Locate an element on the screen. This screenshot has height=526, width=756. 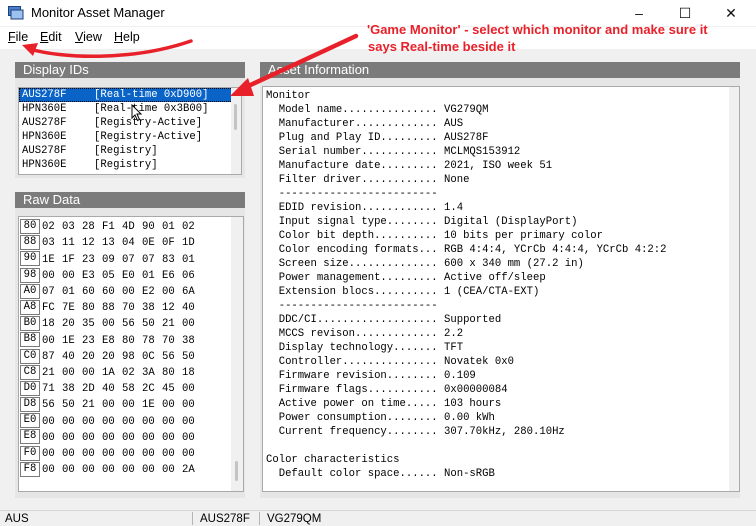
asset-info-line: Display technology....... TFT is located at coordinates (365, 348).